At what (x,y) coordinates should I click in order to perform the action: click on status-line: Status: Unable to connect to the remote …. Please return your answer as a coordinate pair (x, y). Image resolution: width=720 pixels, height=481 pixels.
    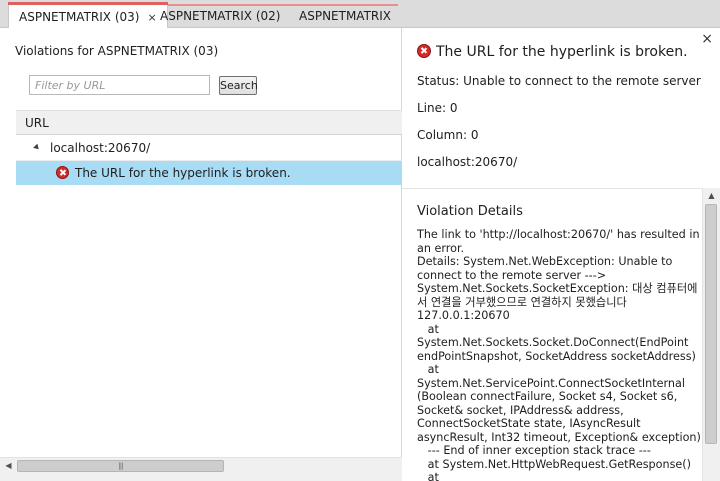
    Looking at the image, I should click on (559, 81).